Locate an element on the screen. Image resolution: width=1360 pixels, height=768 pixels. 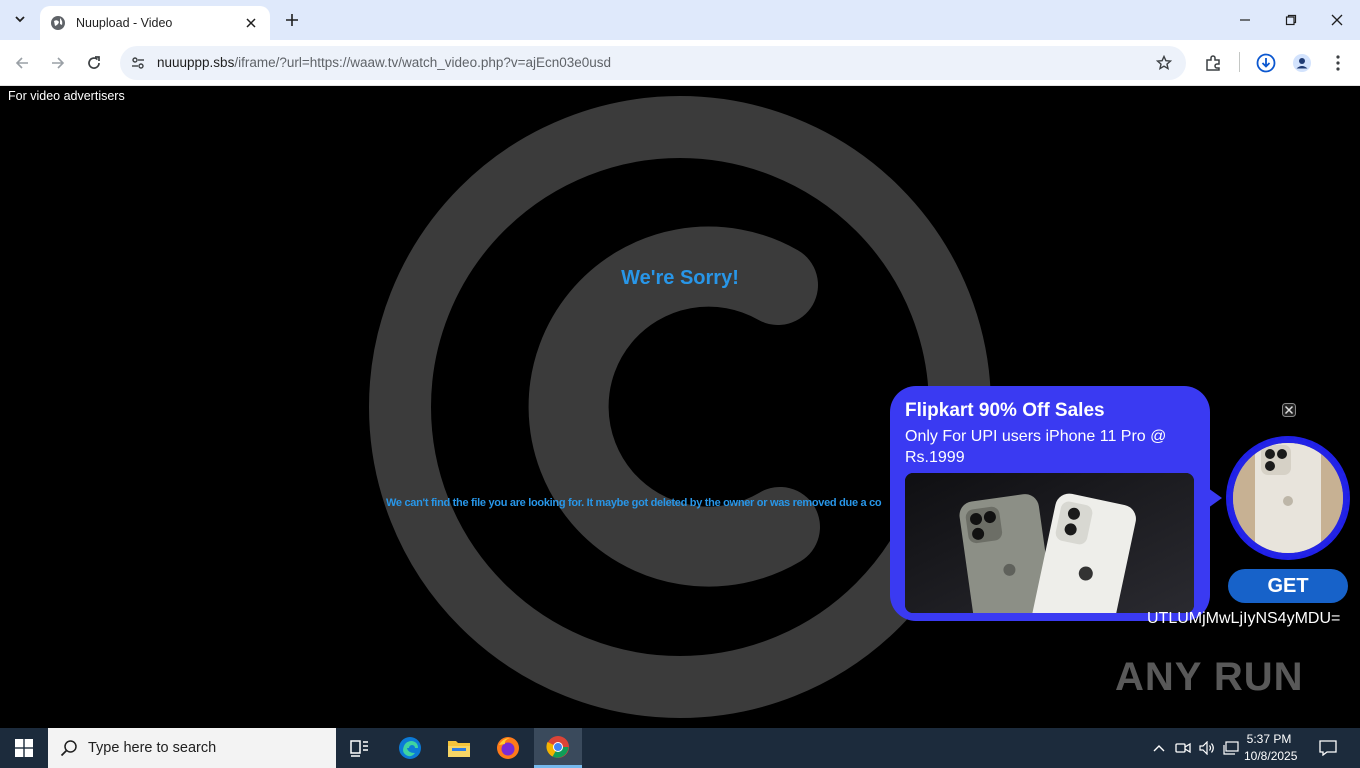
taskbar-chrome is located at coordinates (558, 748).